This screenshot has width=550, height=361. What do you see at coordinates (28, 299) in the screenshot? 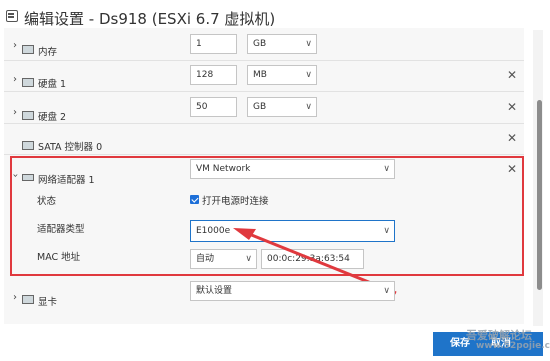
I see `display-icon` at bounding box center [28, 299].